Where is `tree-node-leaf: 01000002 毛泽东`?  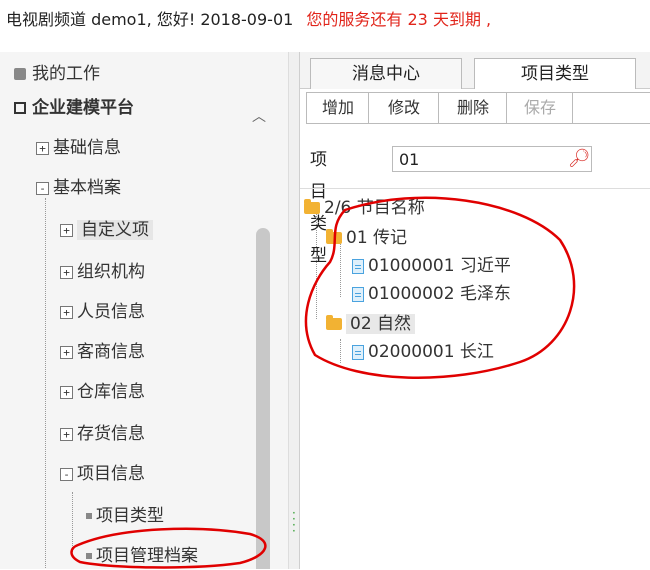
tree-node-leaf: 01000002 毛泽东 is located at coordinates (431, 294).